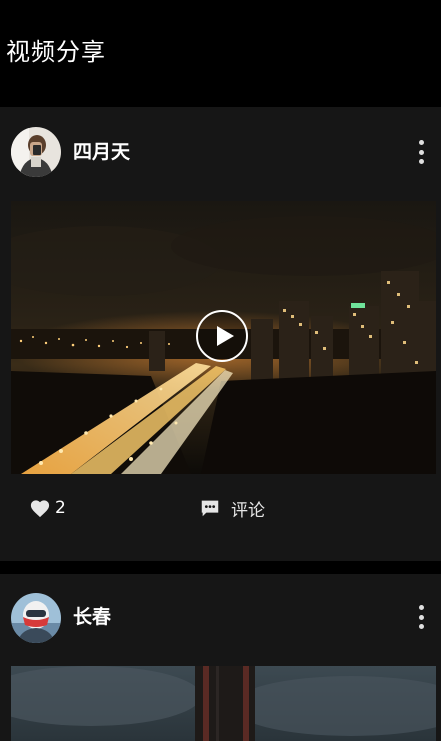  Describe the element at coordinates (40, 509) in the screenshot. I see `heart-icon` at that location.